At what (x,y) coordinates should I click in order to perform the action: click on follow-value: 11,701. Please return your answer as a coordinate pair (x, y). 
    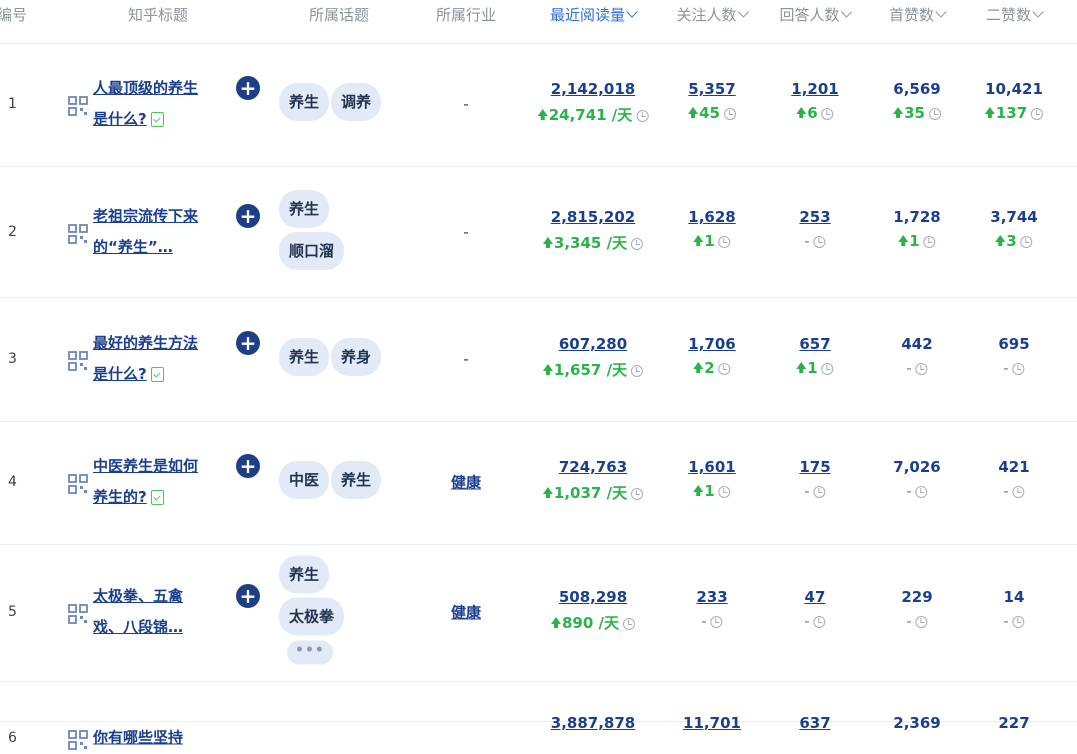
    Looking at the image, I should click on (712, 723).